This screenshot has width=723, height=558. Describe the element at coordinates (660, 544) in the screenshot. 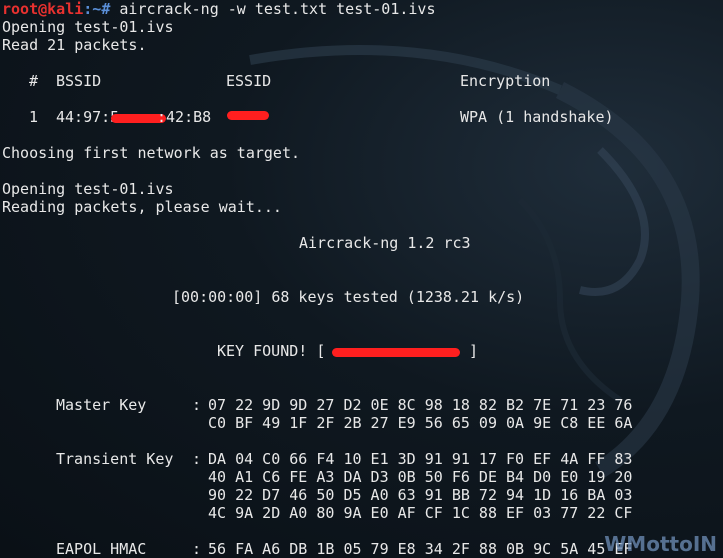

I see `watermark-logo: WMottoIN` at that location.